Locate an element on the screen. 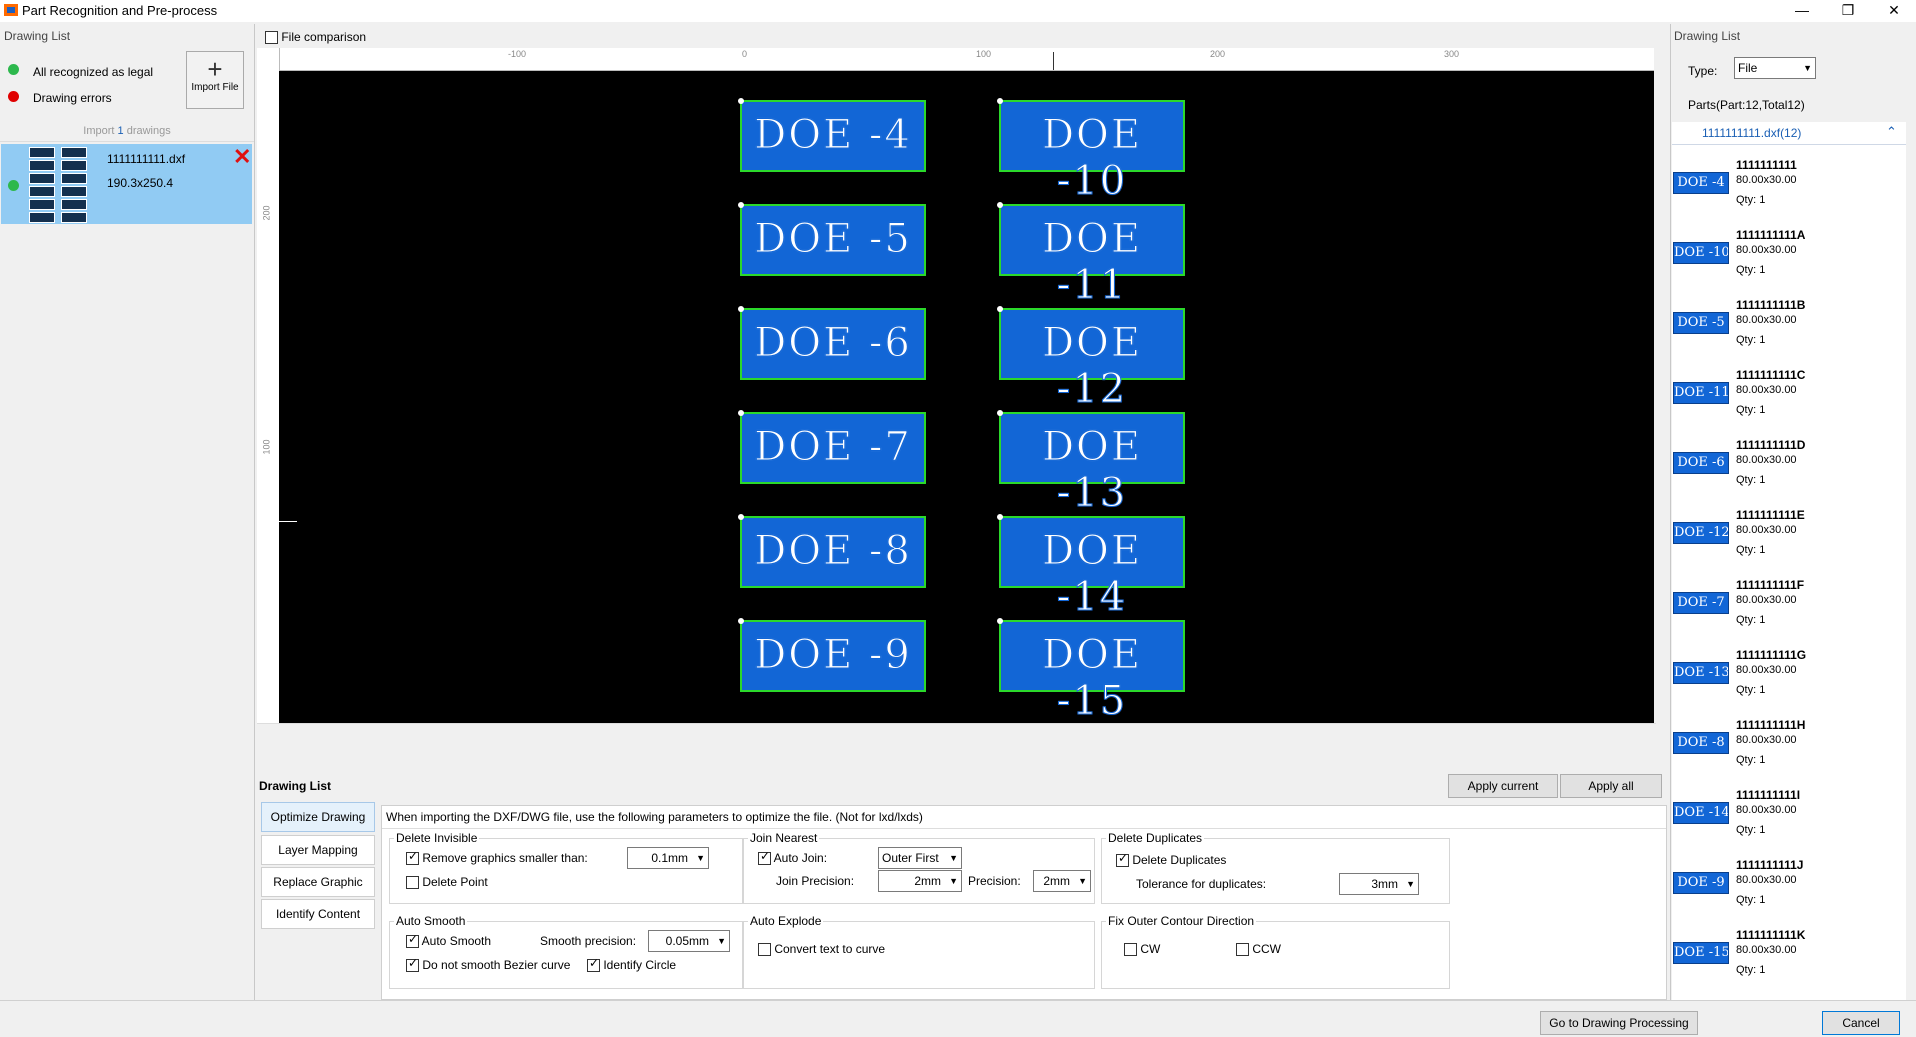 The width and height of the screenshot is (1916, 1037). tree-file-node: 1111111111.dxf(12) ⌃ is located at coordinates (1794, 133).